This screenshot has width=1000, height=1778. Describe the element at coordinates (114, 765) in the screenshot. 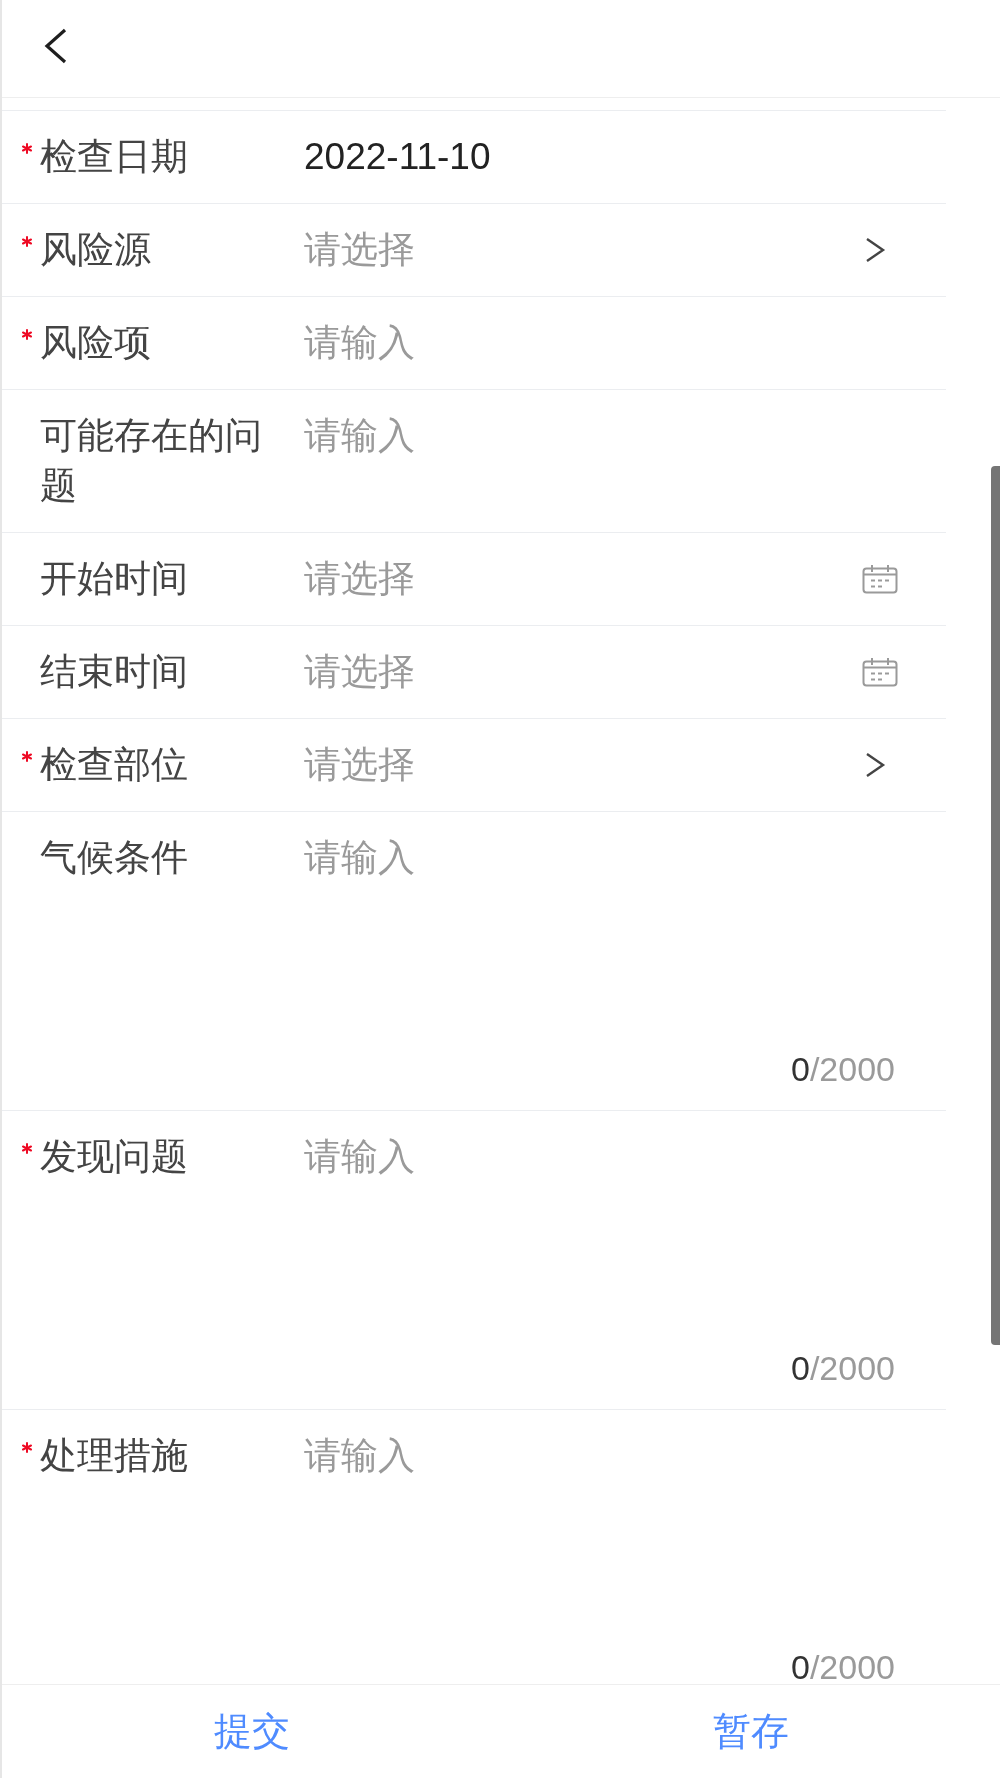

I see `field-label: 检查部位` at that location.